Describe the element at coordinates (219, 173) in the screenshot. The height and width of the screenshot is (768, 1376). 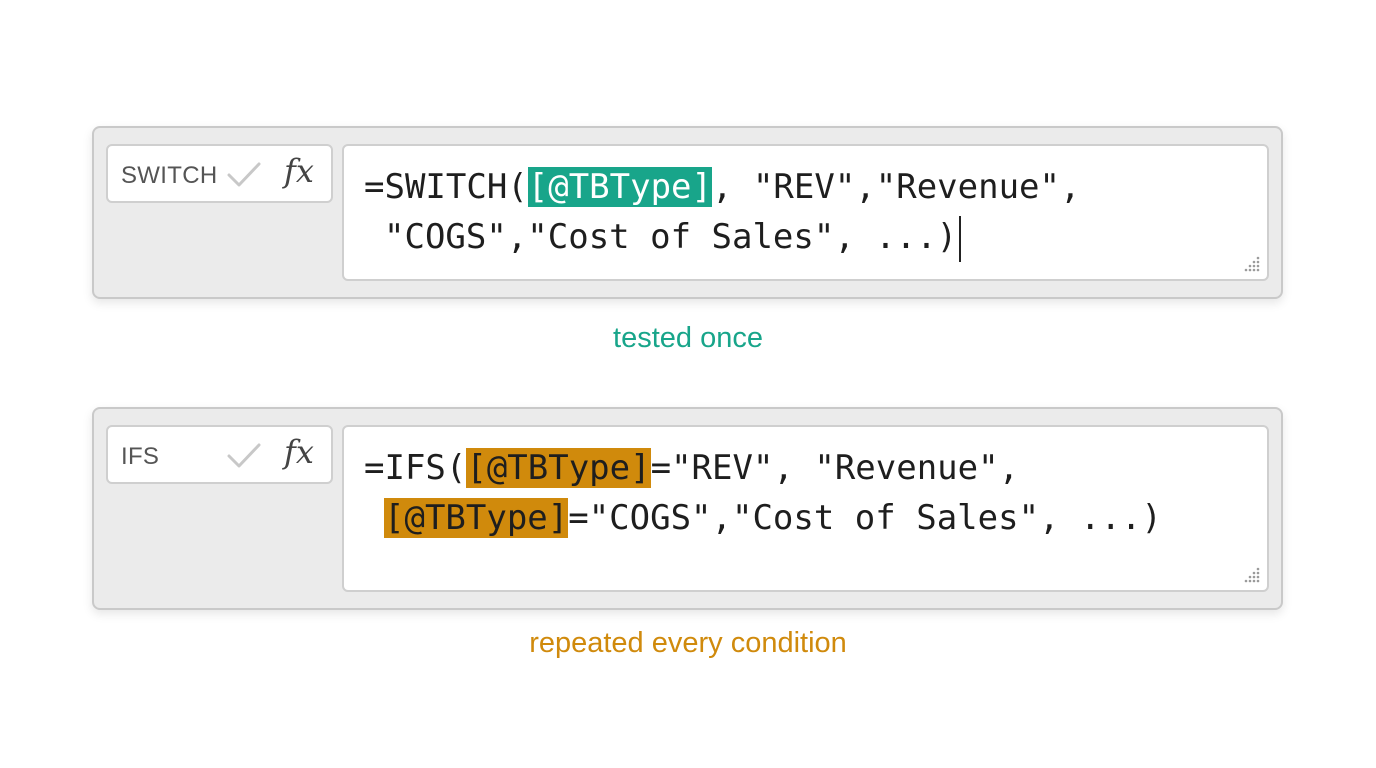
I see `name-box: SWITCH fx` at that location.